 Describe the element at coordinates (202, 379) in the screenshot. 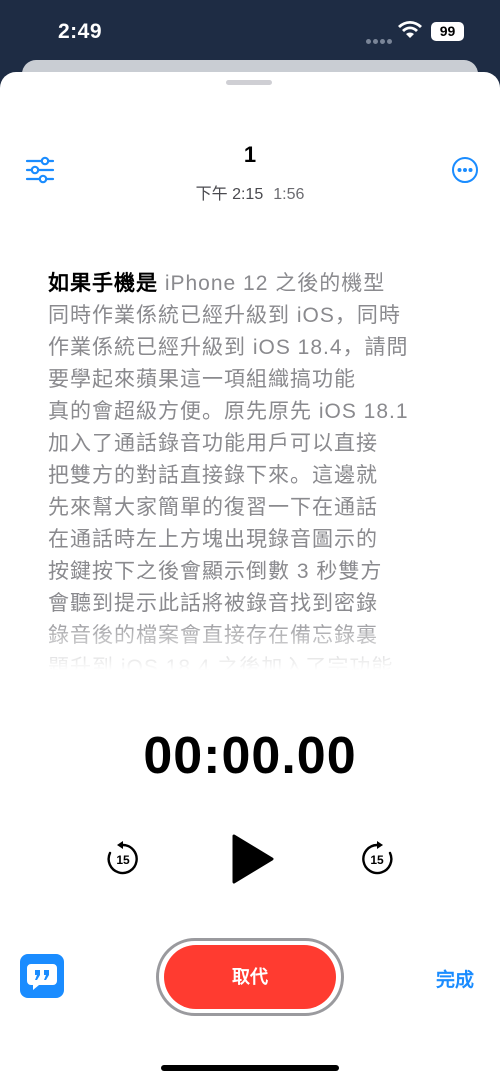

I see `transcript-line: 要學起來蘋果這一項組織搞功能` at that location.